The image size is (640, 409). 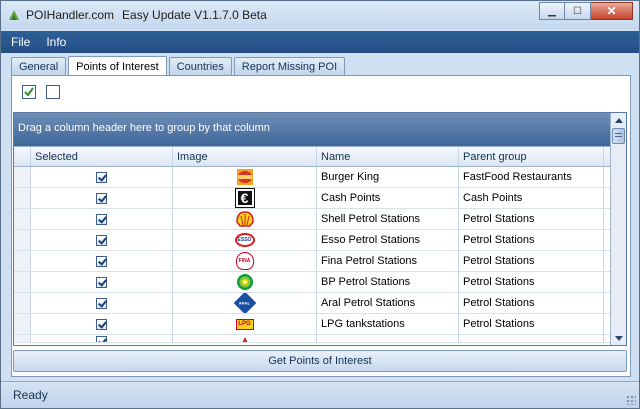 What do you see at coordinates (244, 261) in the screenshot?
I see `fina-logo-icon: FINA` at bounding box center [244, 261].